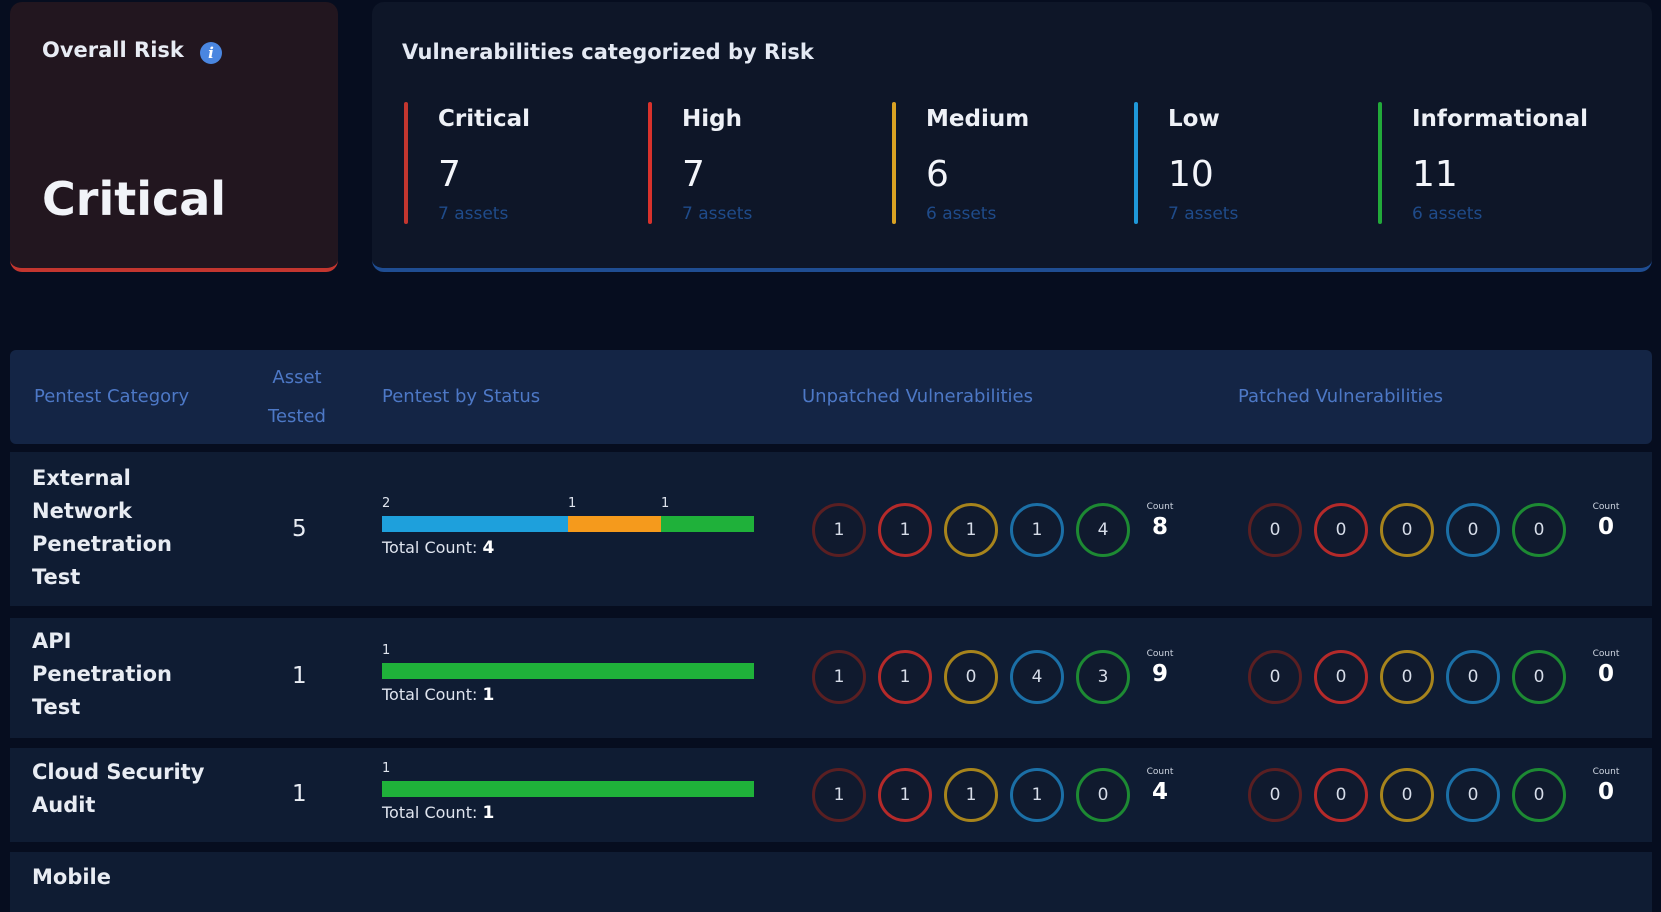 The height and width of the screenshot is (912, 1661). I want to click on risk-label: Low, so click(1194, 119).